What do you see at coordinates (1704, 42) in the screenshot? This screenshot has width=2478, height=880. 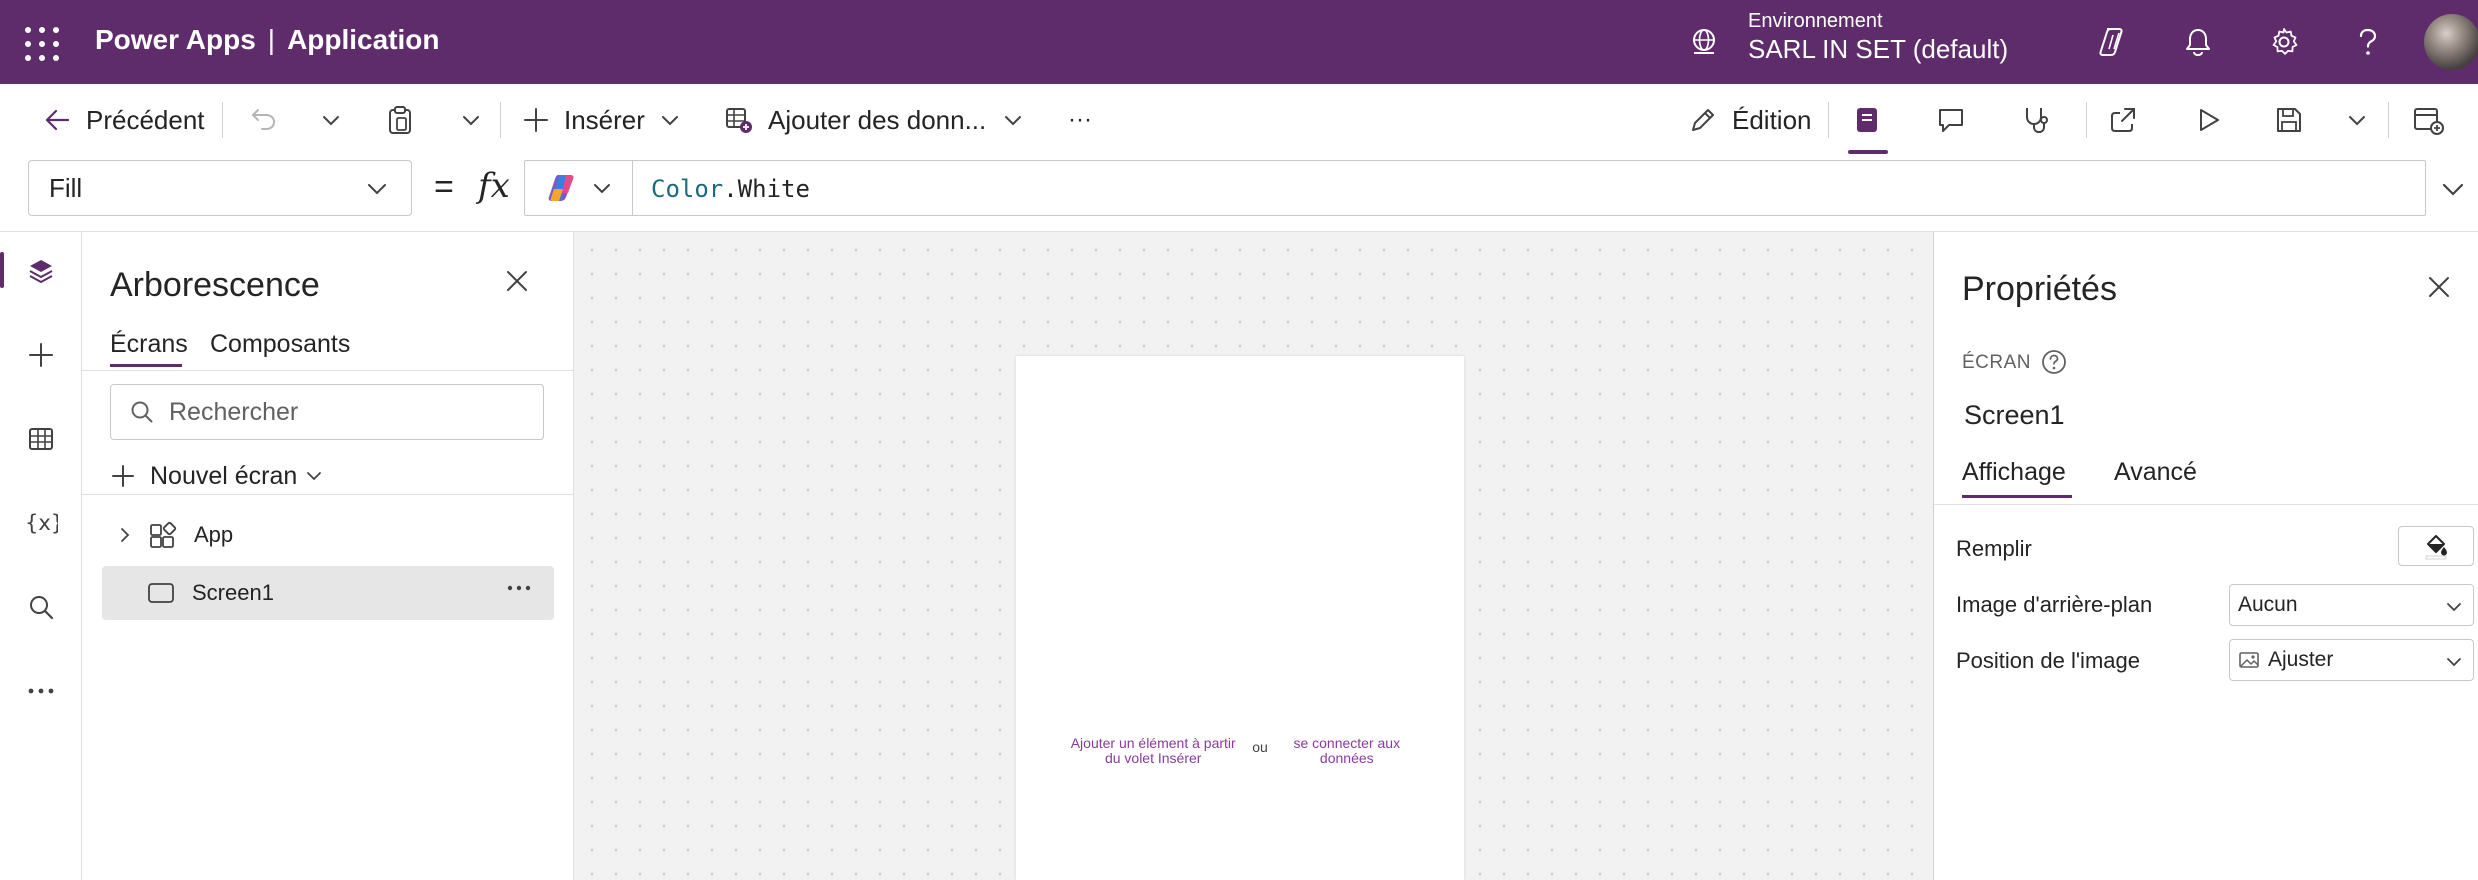 I see `globe-icon` at bounding box center [1704, 42].